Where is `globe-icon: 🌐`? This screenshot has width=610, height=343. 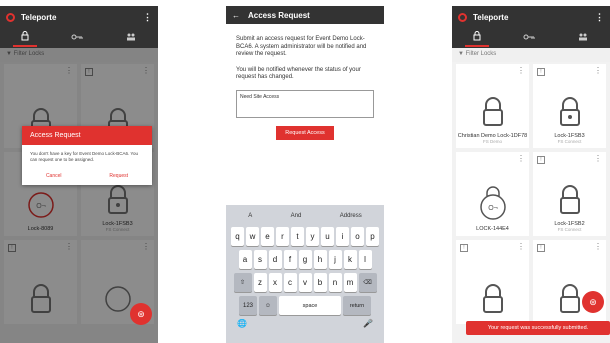
globe-icon: 🌐 is located at coordinates (242, 323).